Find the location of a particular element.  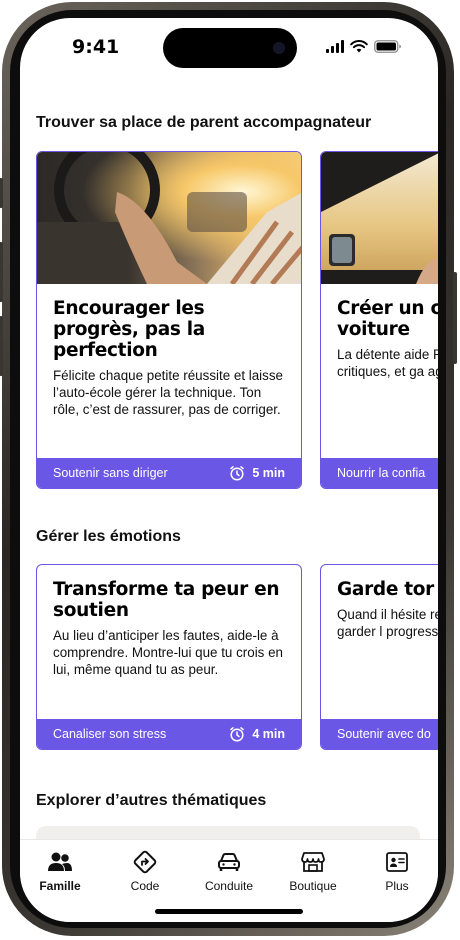

tab-label: Code is located at coordinates (145, 886).